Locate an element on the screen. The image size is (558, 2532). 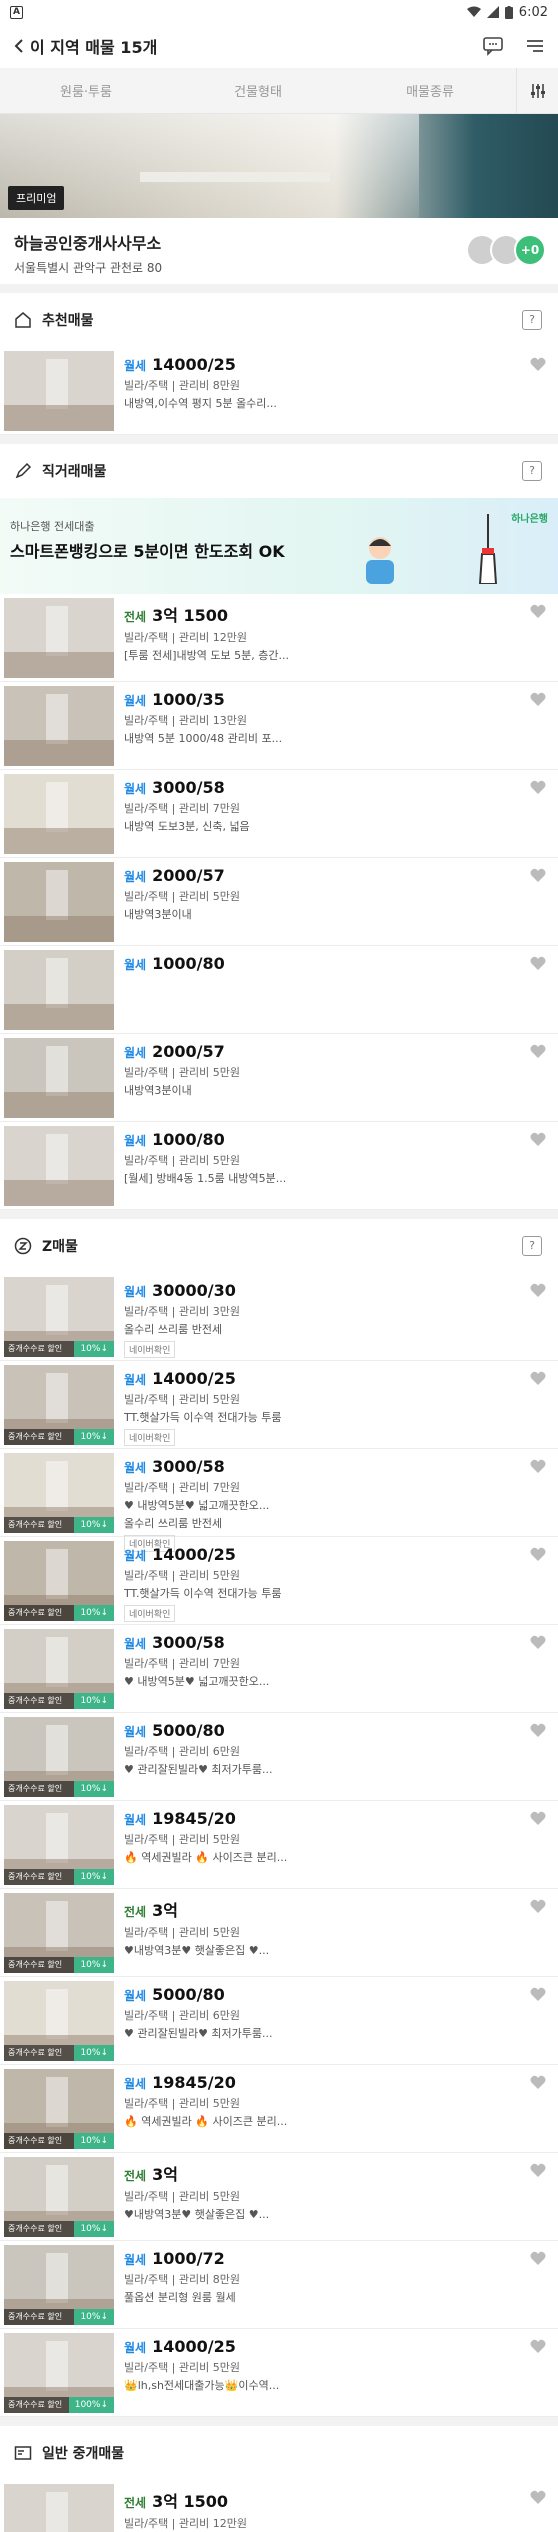
section-recommended-header: 추천매물 ? is located at coordinates (279, 320).